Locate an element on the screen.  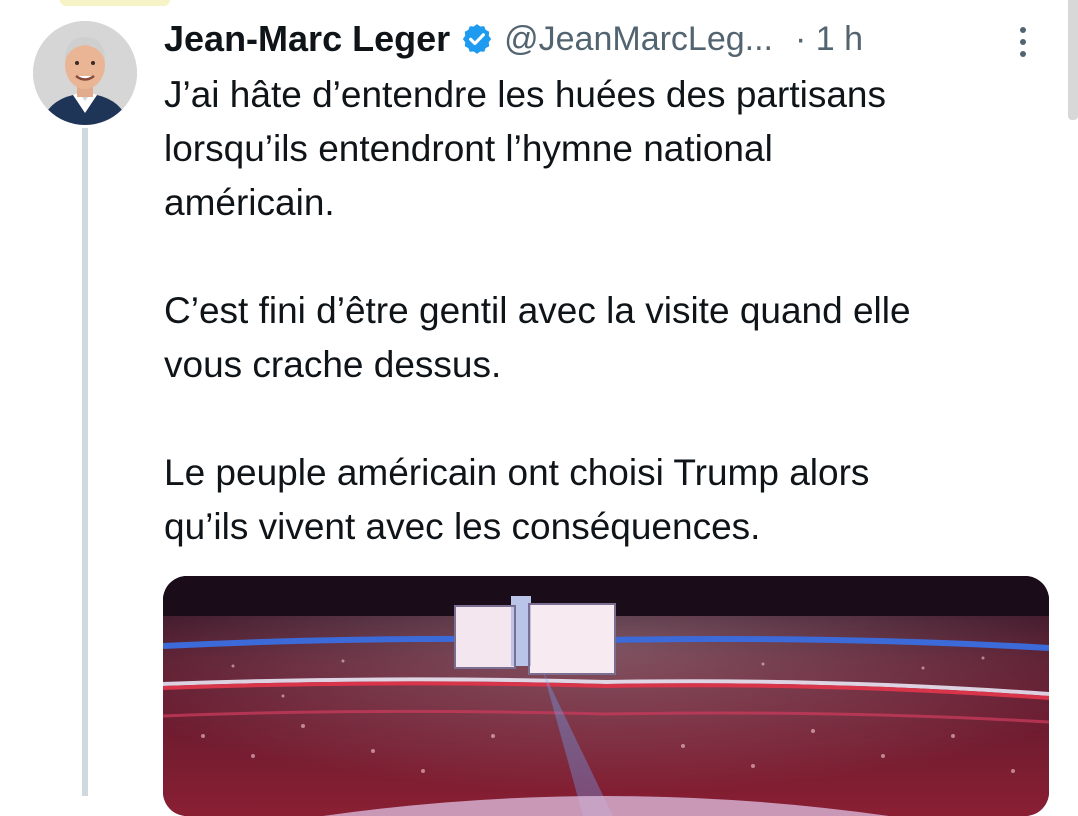
avatar-image is located at coordinates (85, 73).